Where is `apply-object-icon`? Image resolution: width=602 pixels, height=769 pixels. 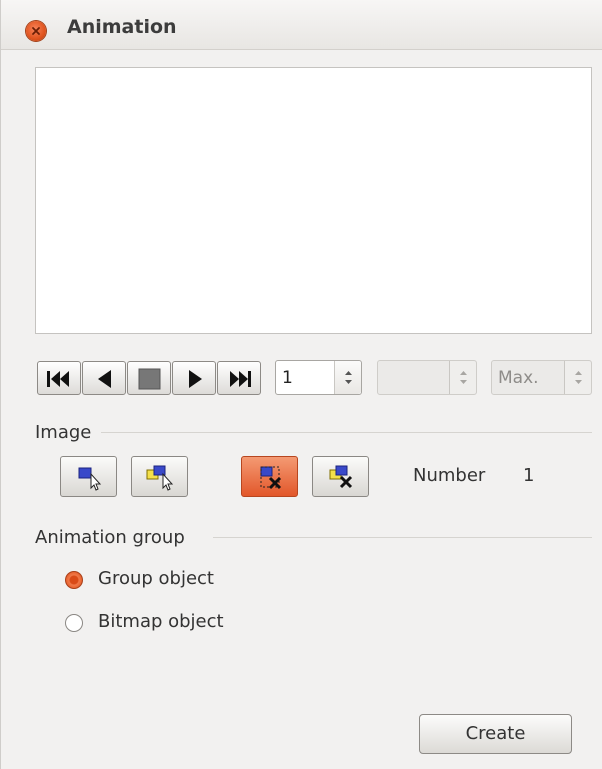 apply-object-icon is located at coordinates (90, 479).